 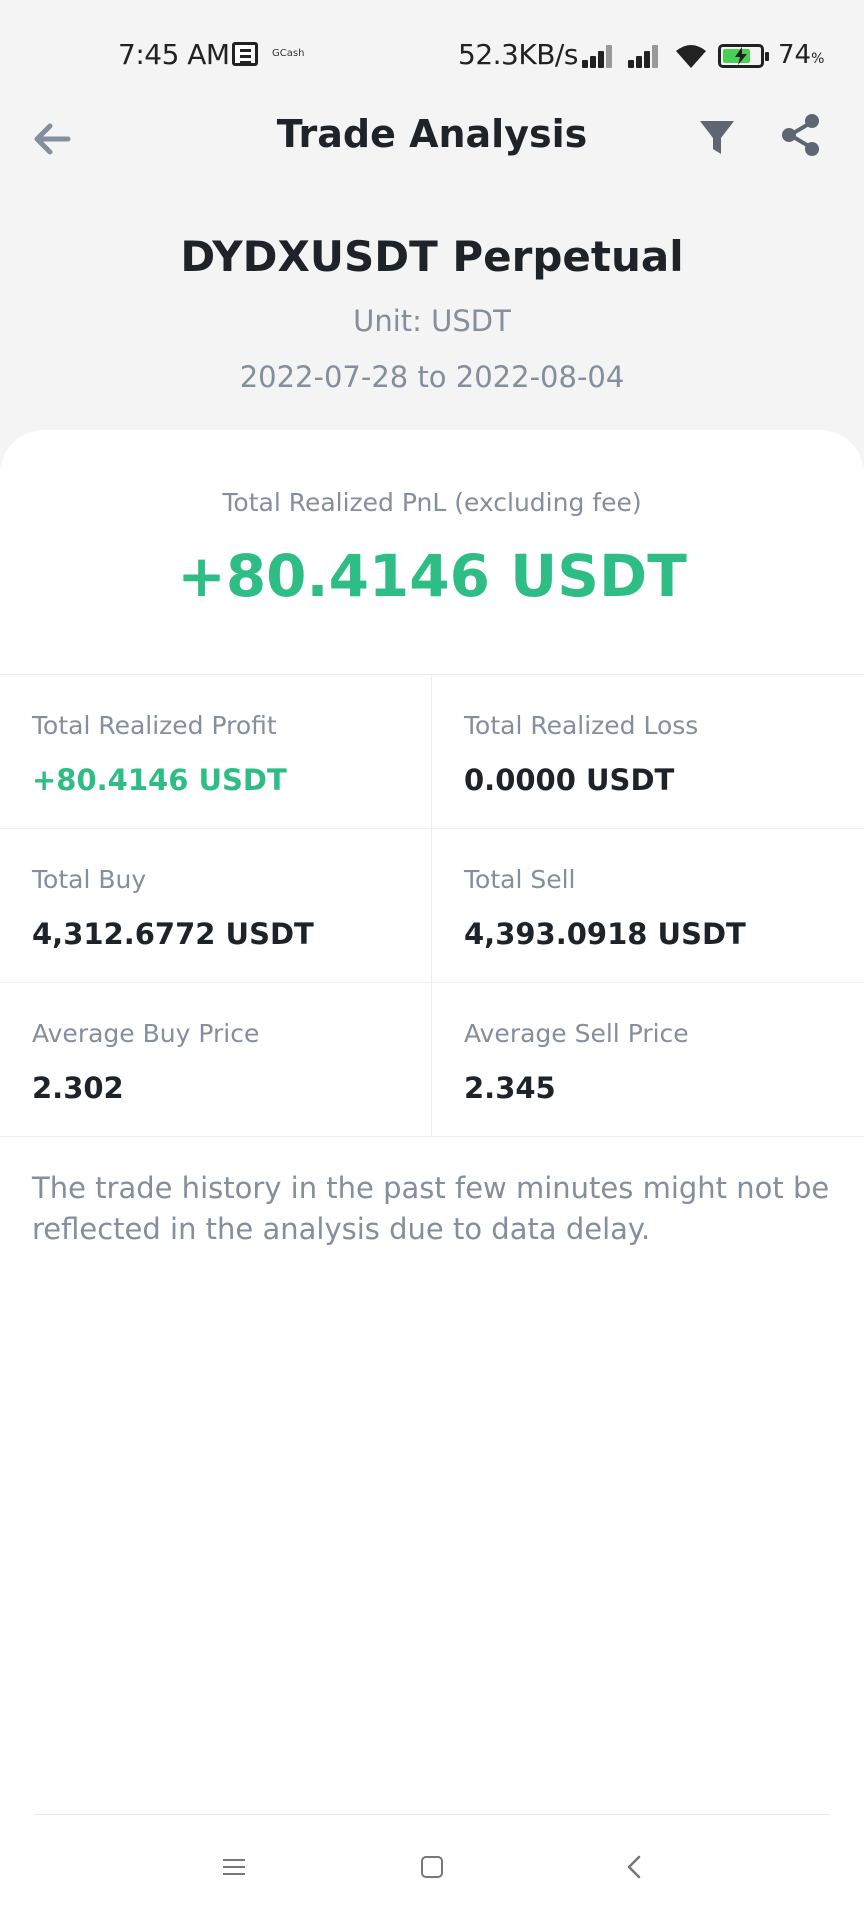 I want to click on menu-icon, so click(x=235, y=1867).